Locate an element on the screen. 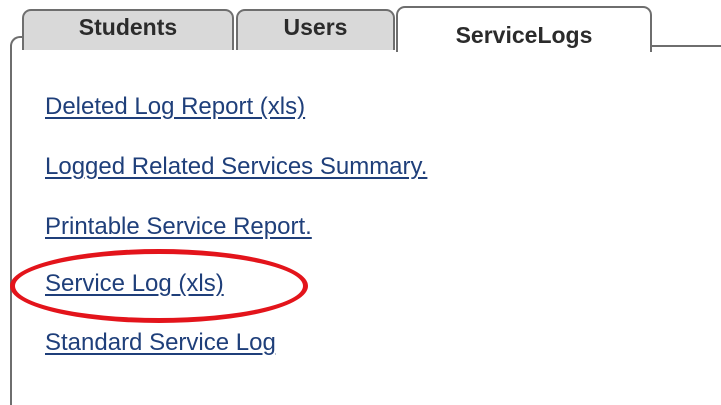 This screenshot has width=721, height=405. panel-border-top is located at coordinates (685, 46).